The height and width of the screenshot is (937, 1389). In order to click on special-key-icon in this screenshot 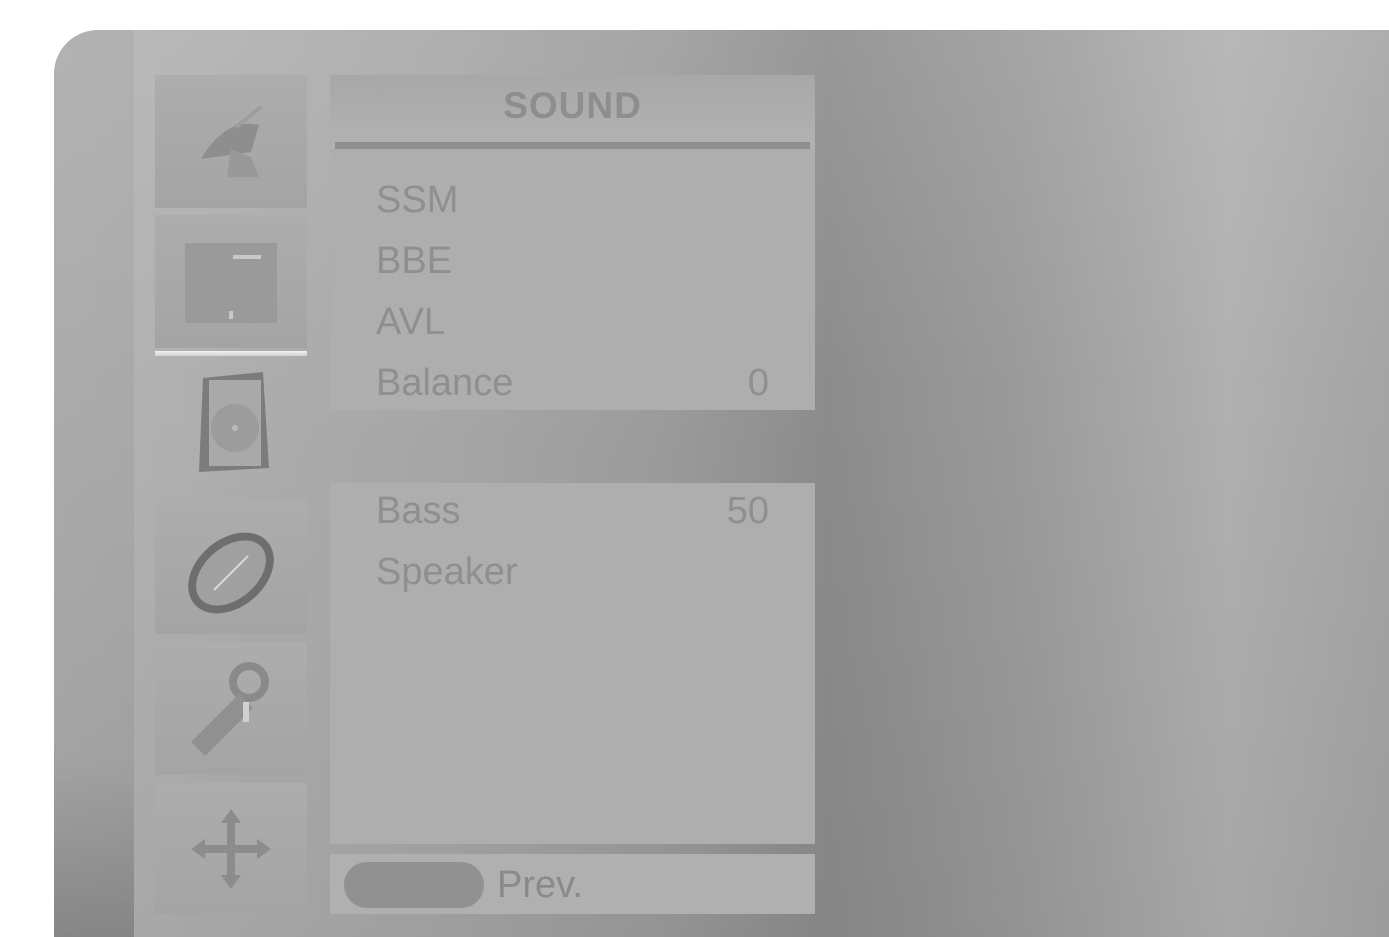, I will do `click(231, 709)`.